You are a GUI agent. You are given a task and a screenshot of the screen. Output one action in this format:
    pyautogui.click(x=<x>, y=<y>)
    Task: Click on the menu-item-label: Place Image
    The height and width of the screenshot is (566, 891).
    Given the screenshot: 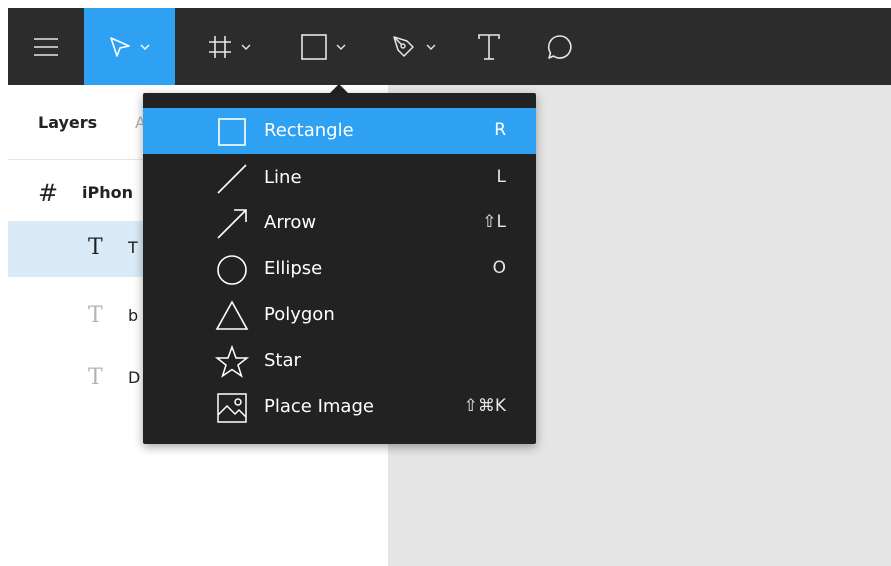 What is the action you would take?
    pyautogui.click(x=319, y=406)
    